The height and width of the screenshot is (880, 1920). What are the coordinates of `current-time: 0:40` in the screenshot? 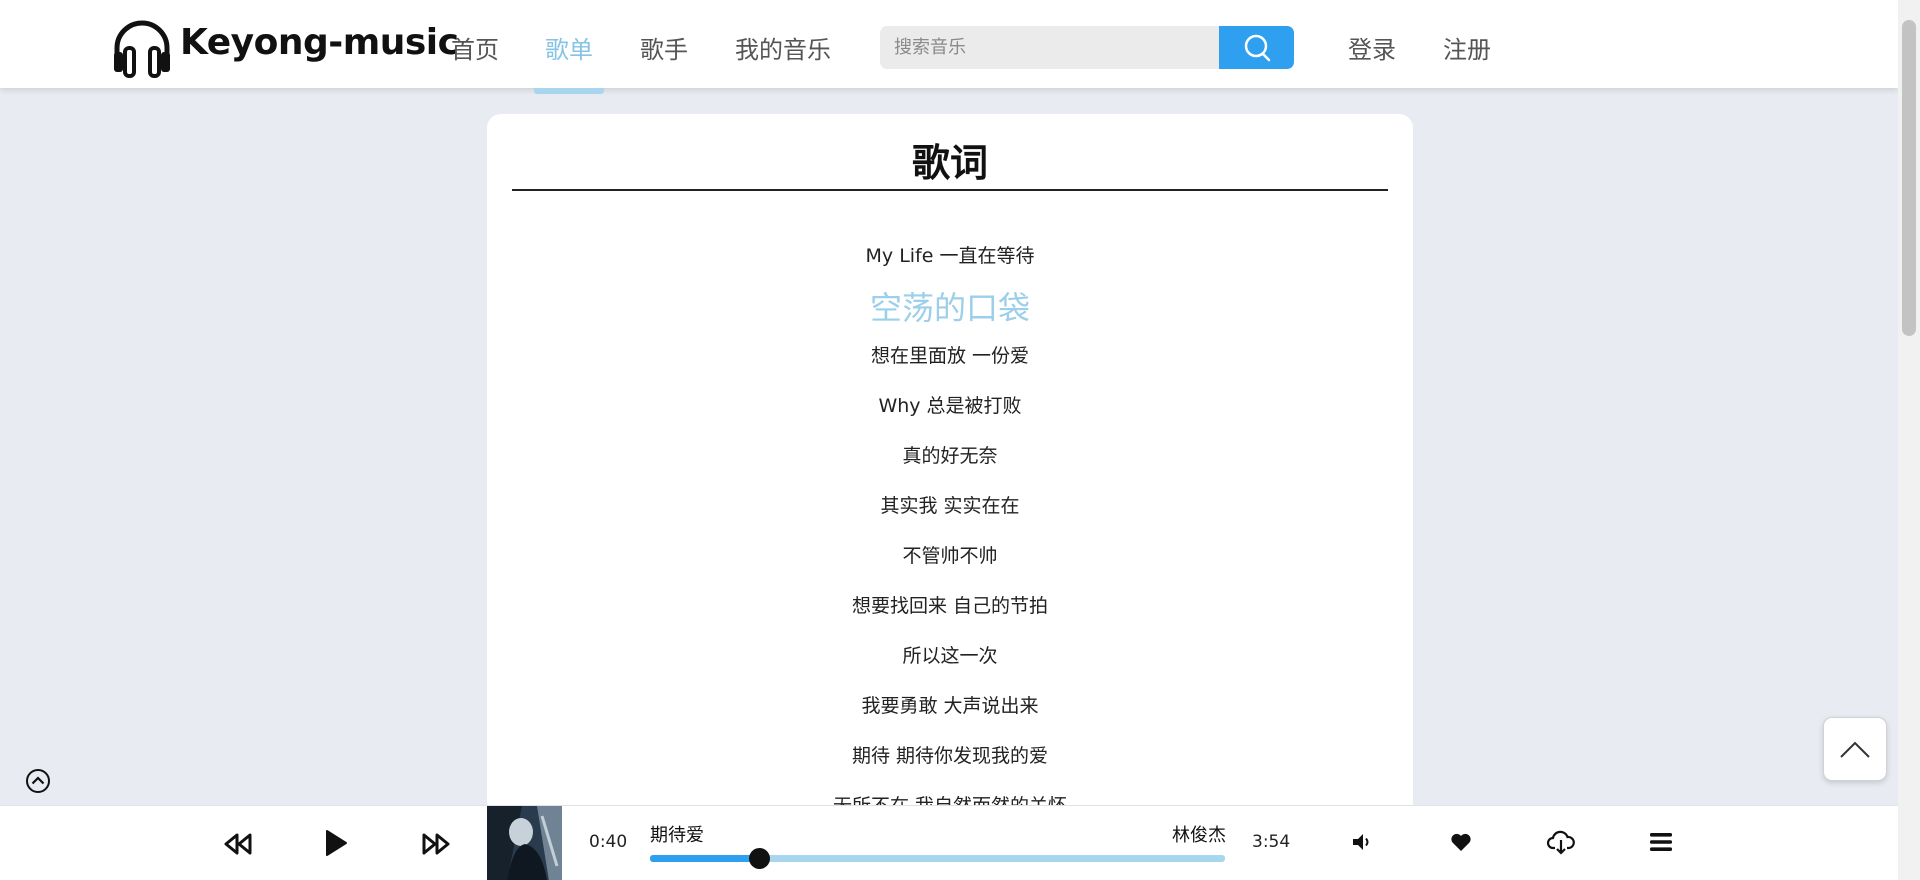 It's located at (608, 842).